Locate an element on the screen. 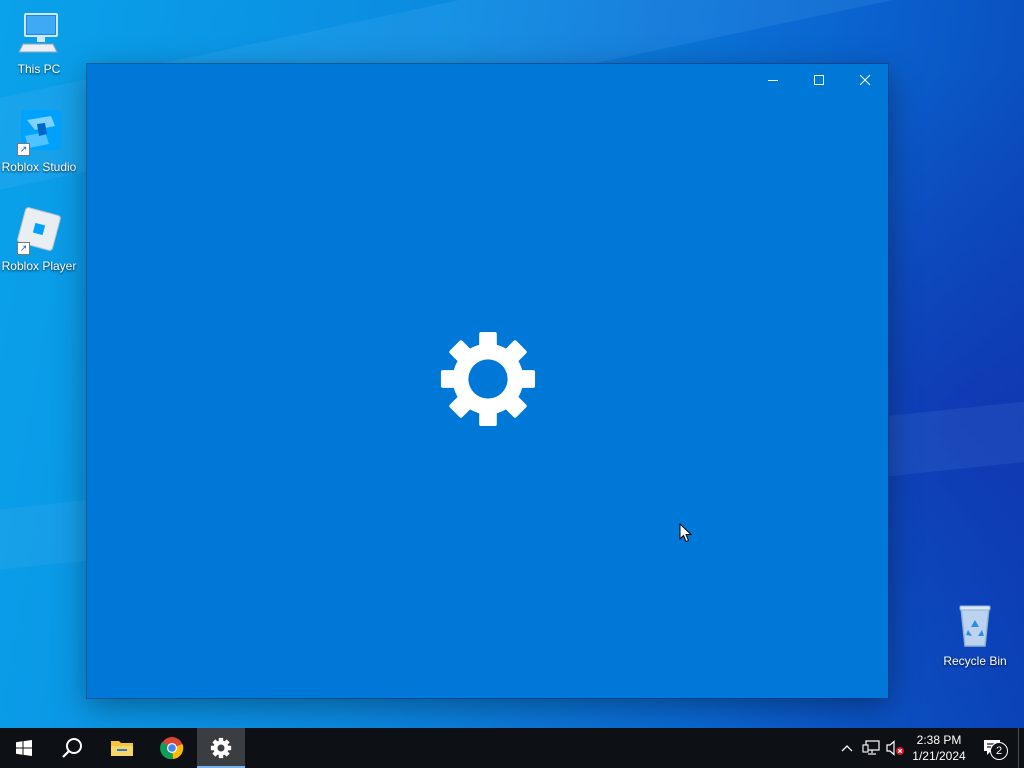 This screenshot has height=768, width=1024. close-button is located at coordinates (865, 80).